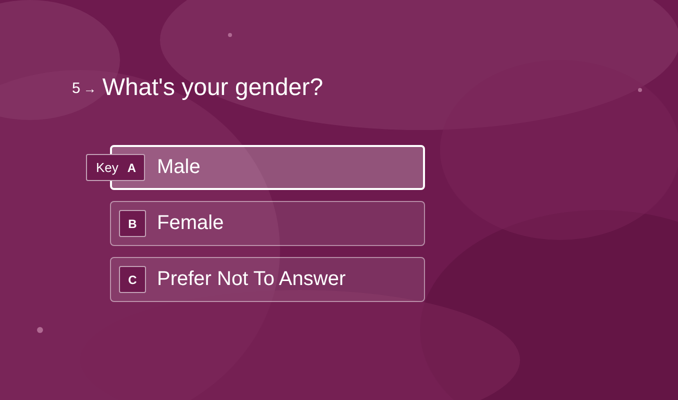 Image resolution: width=678 pixels, height=400 pixels. I want to click on question-number: 5, so click(76, 88).